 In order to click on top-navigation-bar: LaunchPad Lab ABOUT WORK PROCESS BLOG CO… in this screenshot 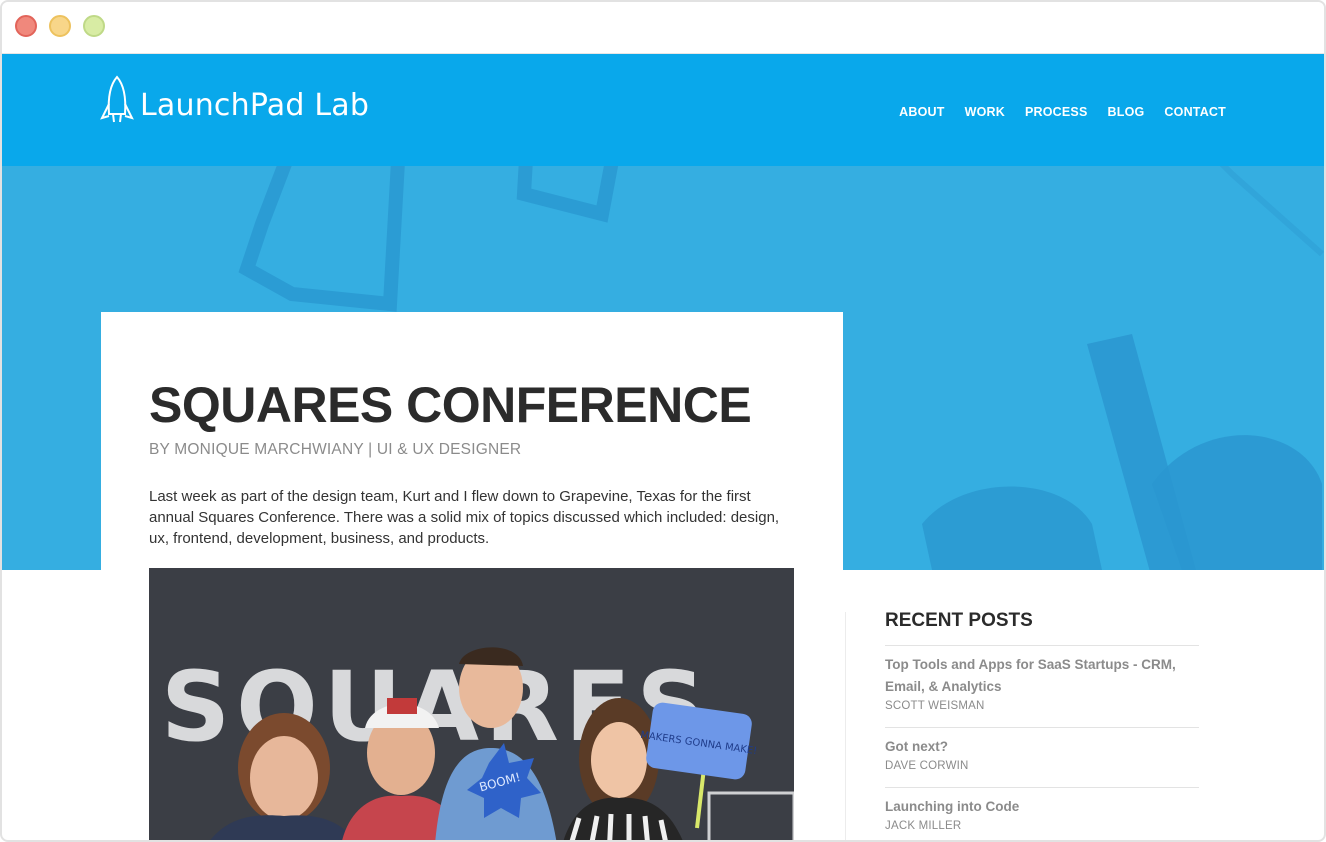, I will do `click(663, 110)`.